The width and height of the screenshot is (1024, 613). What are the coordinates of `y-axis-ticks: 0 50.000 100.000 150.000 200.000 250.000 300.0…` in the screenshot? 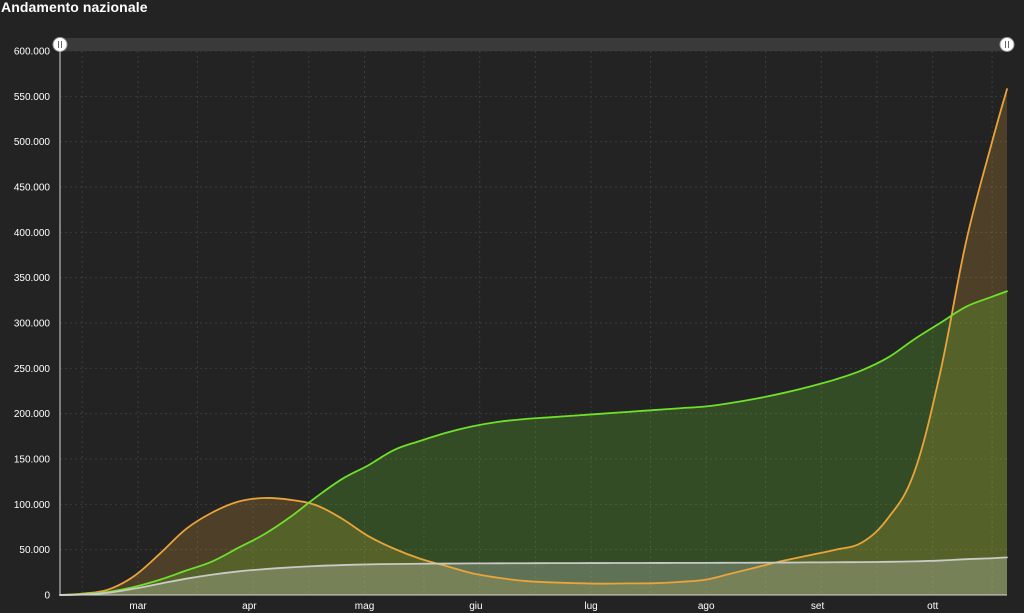 It's located at (32, 324).